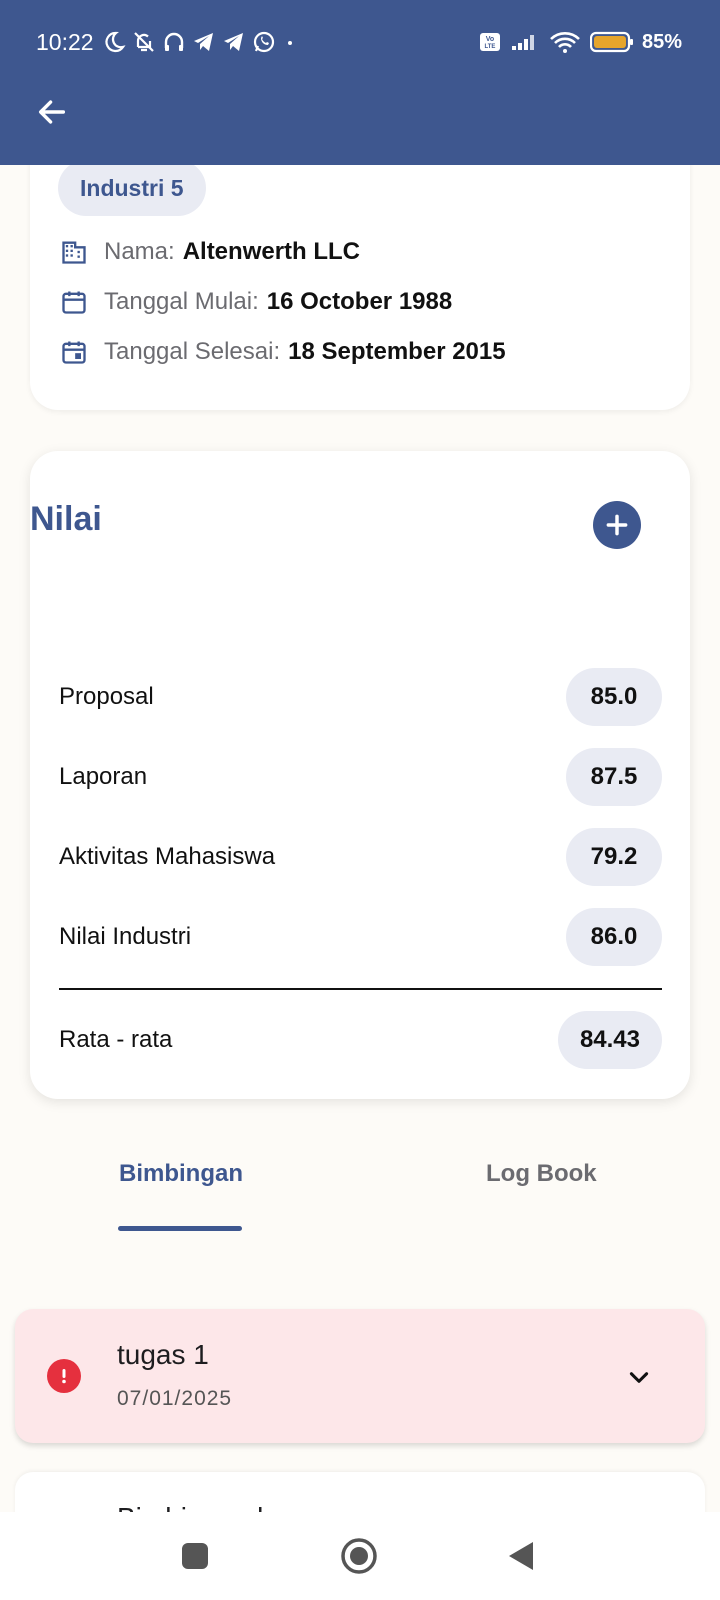 The width and height of the screenshot is (720, 1600). Describe the element at coordinates (639, 1377) in the screenshot. I see `chevron-down-icon` at that location.